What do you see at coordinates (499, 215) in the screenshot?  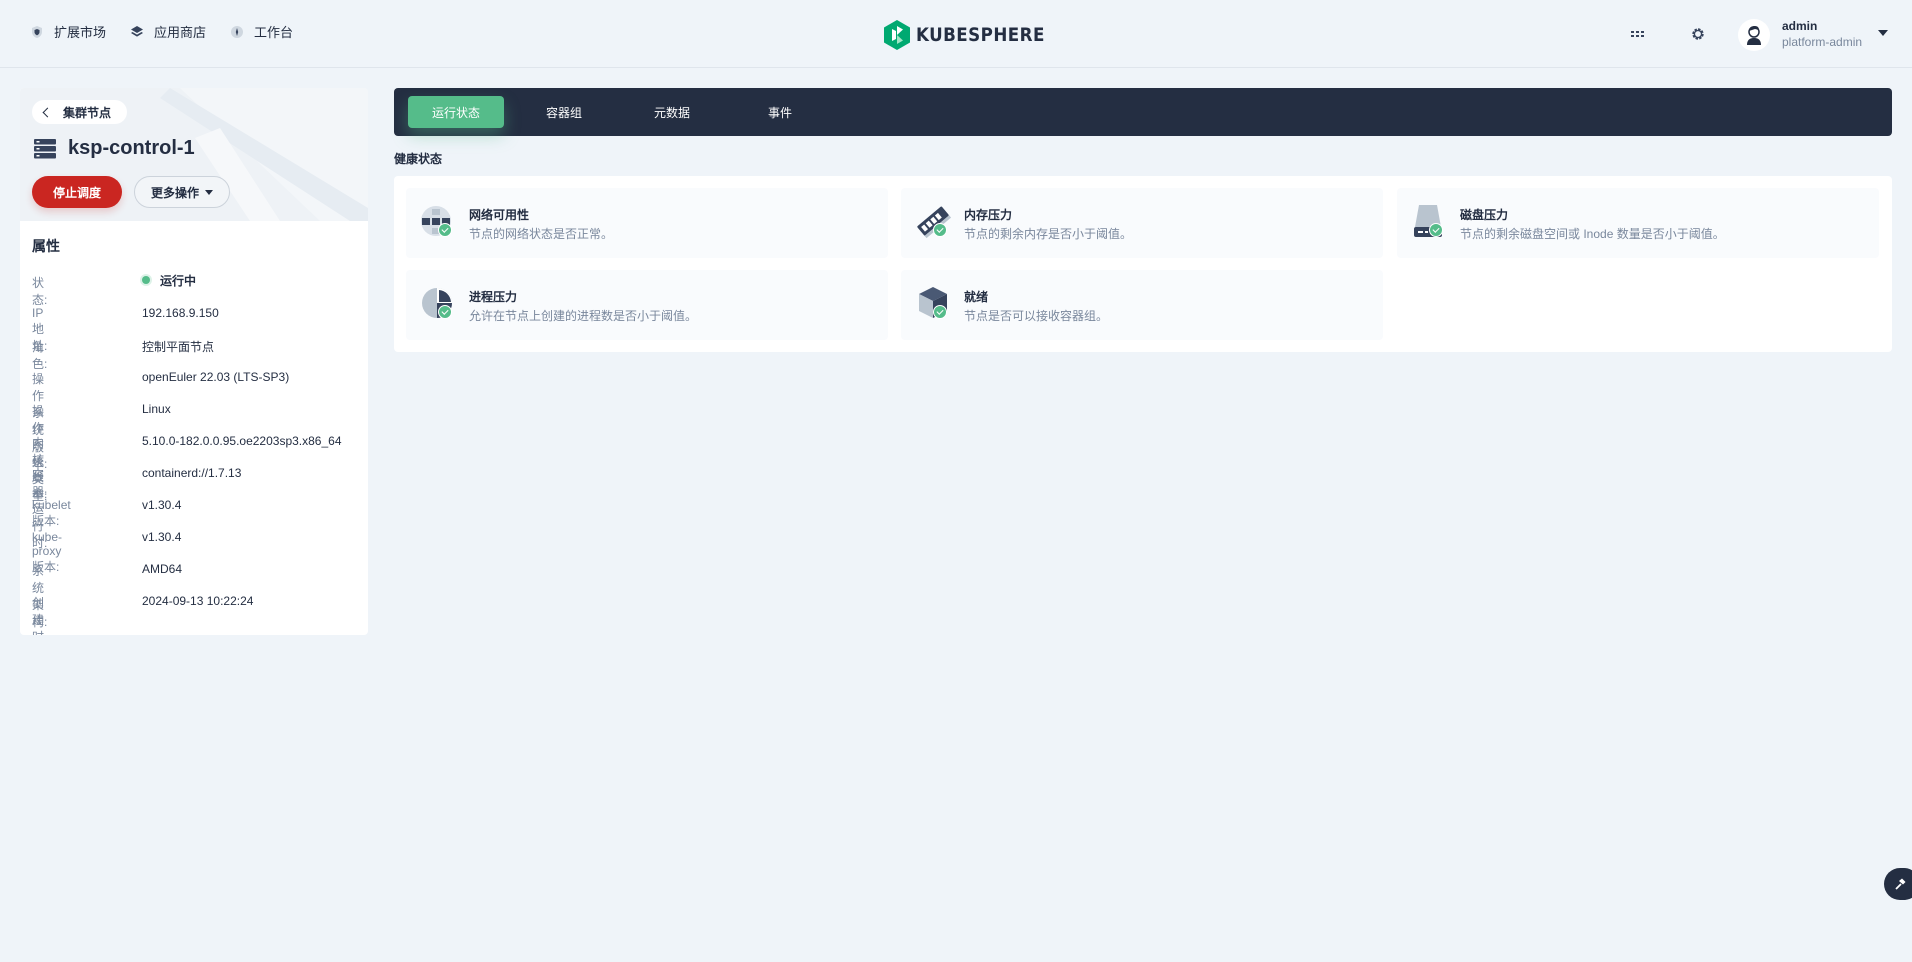 I see `health-item-title: 网络可用性` at bounding box center [499, 215].